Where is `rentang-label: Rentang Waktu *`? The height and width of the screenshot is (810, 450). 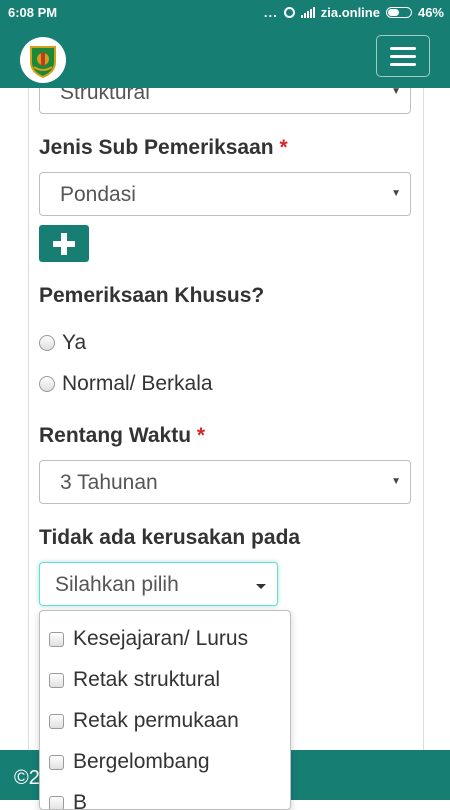 rentang-label: Rentang Waktu * is located at coordinates (122, 436).